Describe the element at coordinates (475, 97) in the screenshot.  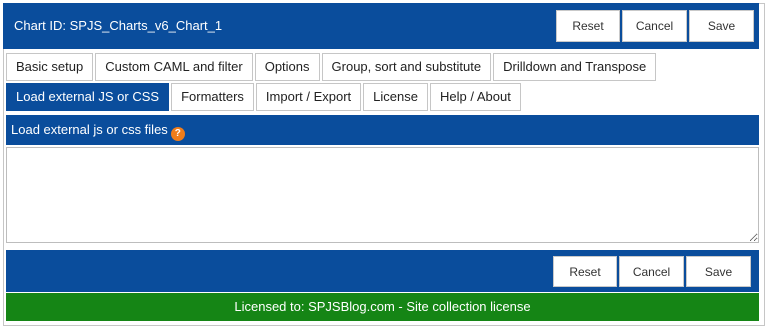
I see `tab-help-about: Help / About` at that location.